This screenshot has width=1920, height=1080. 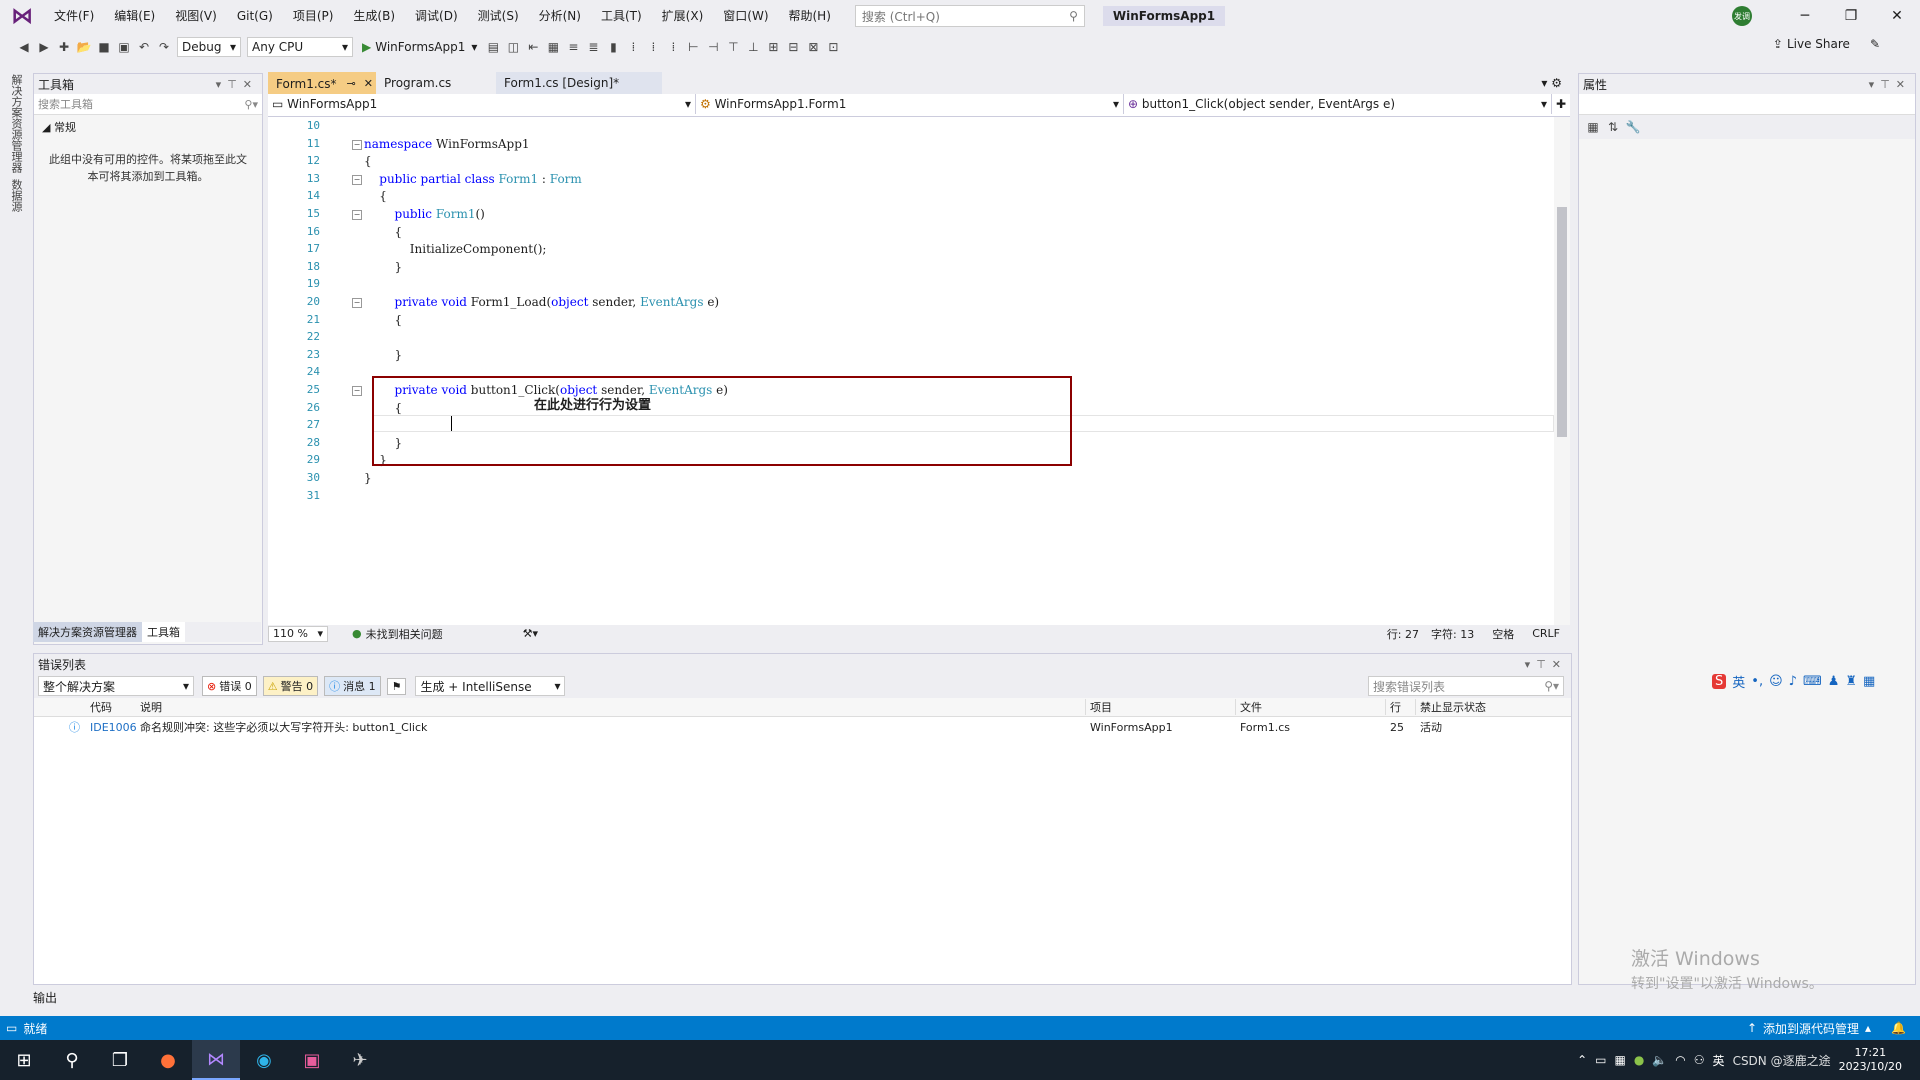 What do you see at coordinates (16, 195) in the screenshot?
I see `vertical-tab-data-sources: 数据源` at bounding box center [16, 195].